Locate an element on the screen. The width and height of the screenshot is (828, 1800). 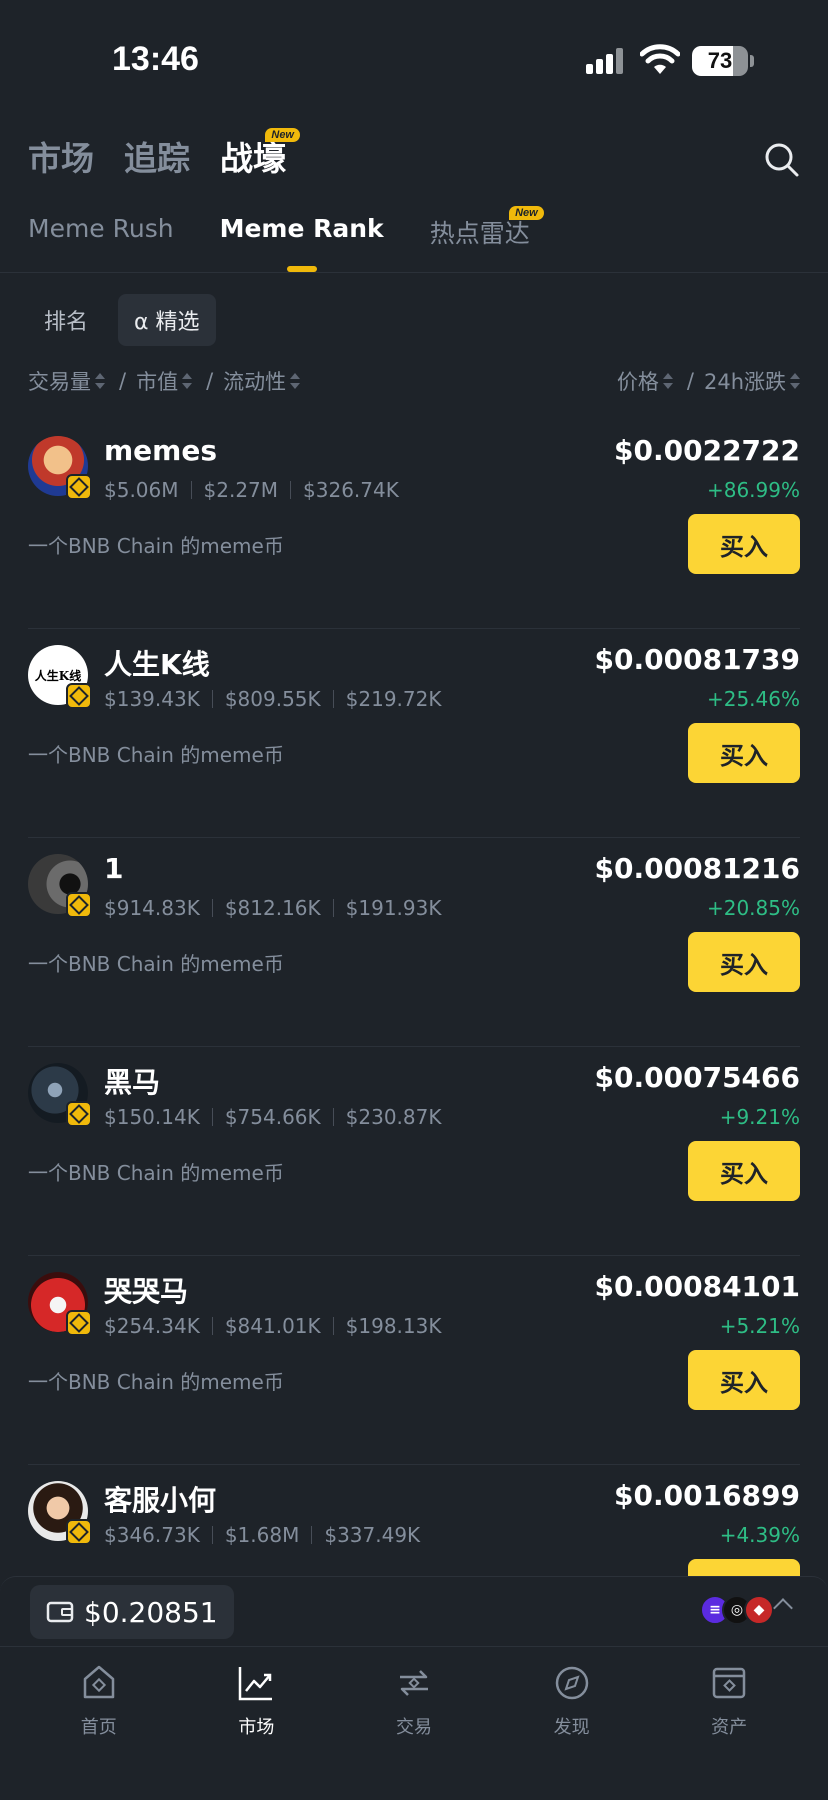
token-liquidity: $230.87K is located at coordinates (393, 1117).